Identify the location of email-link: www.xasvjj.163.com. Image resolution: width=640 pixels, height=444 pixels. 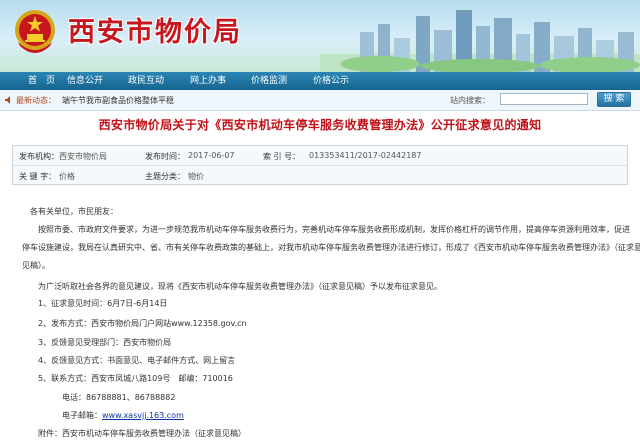
(143, 415).